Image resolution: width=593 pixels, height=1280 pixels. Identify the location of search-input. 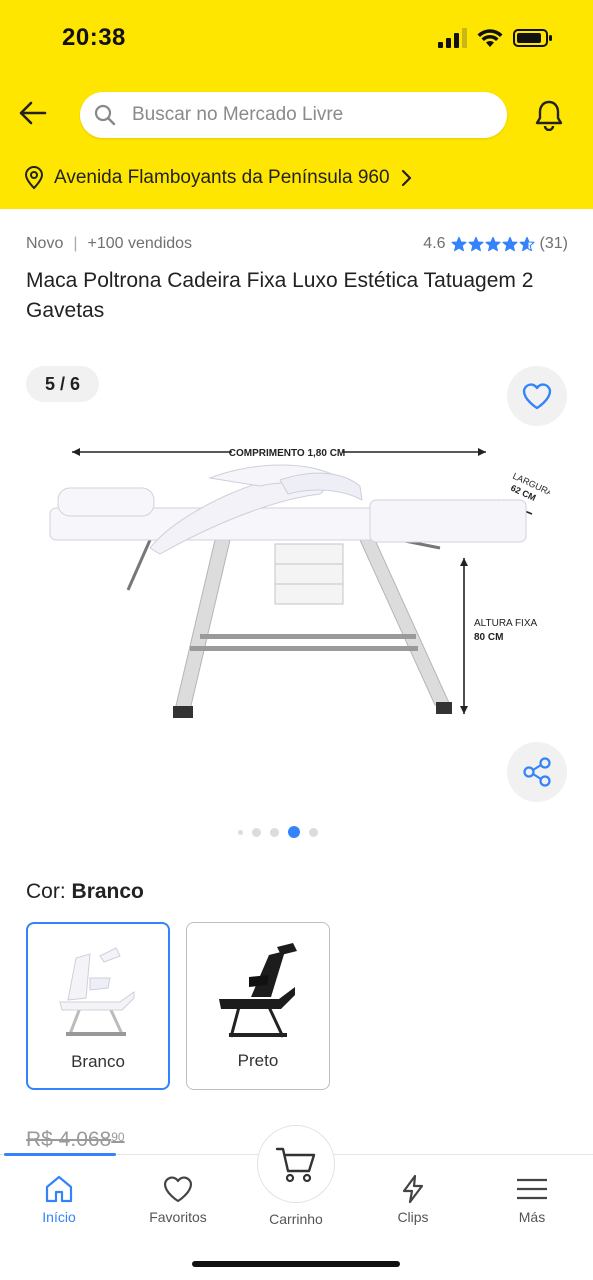
(297, 115).